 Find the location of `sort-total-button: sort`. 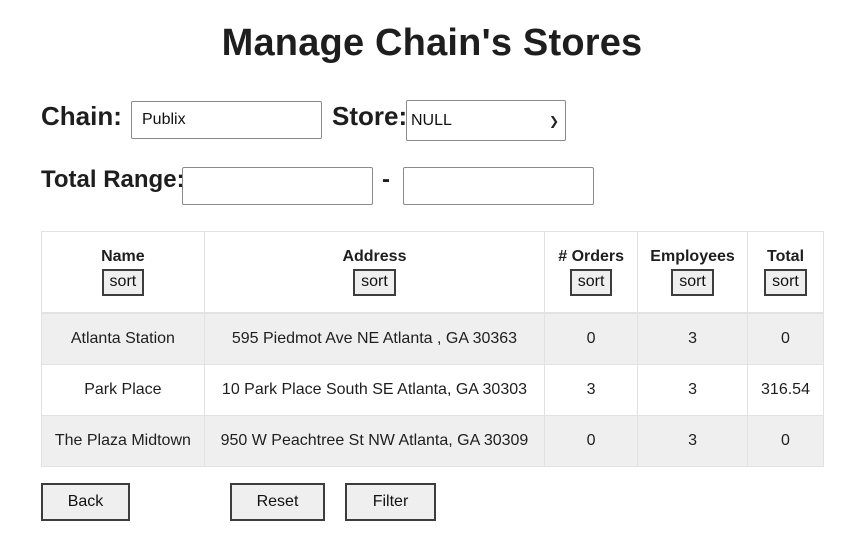

sort-total-button: sort is located at coordinates (785, 282).